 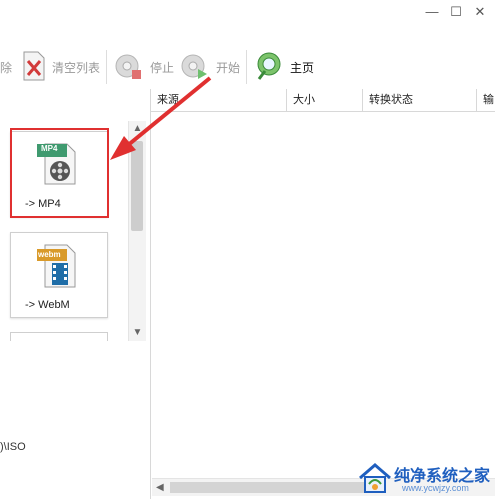 What do you see at coordinates (59, 336) in the screenshot?
I see `format-card-partial` at bounding box center [59, 336].